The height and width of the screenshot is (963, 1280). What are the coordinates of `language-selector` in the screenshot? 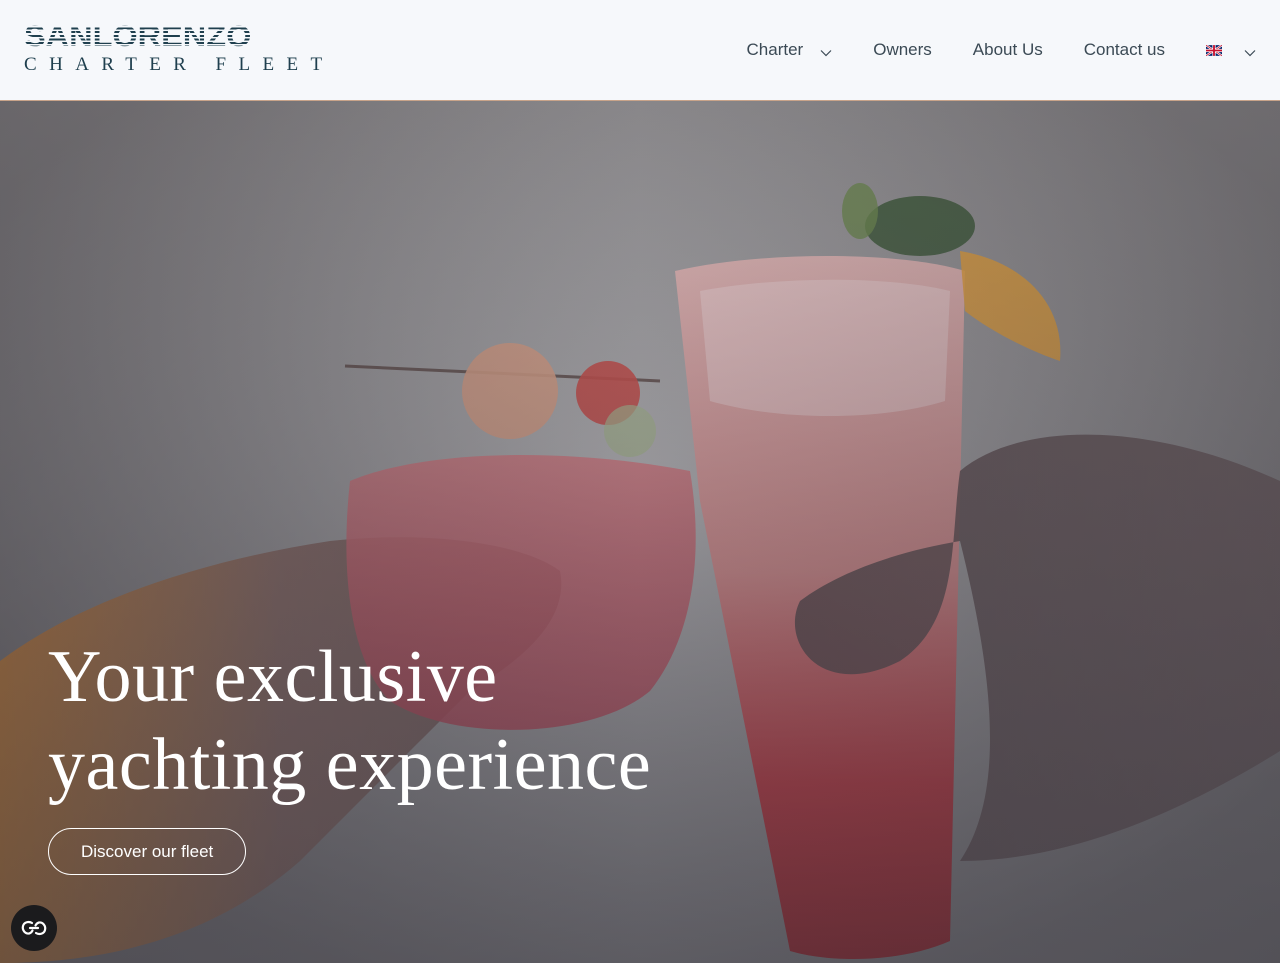 It's located at (1231, 50).